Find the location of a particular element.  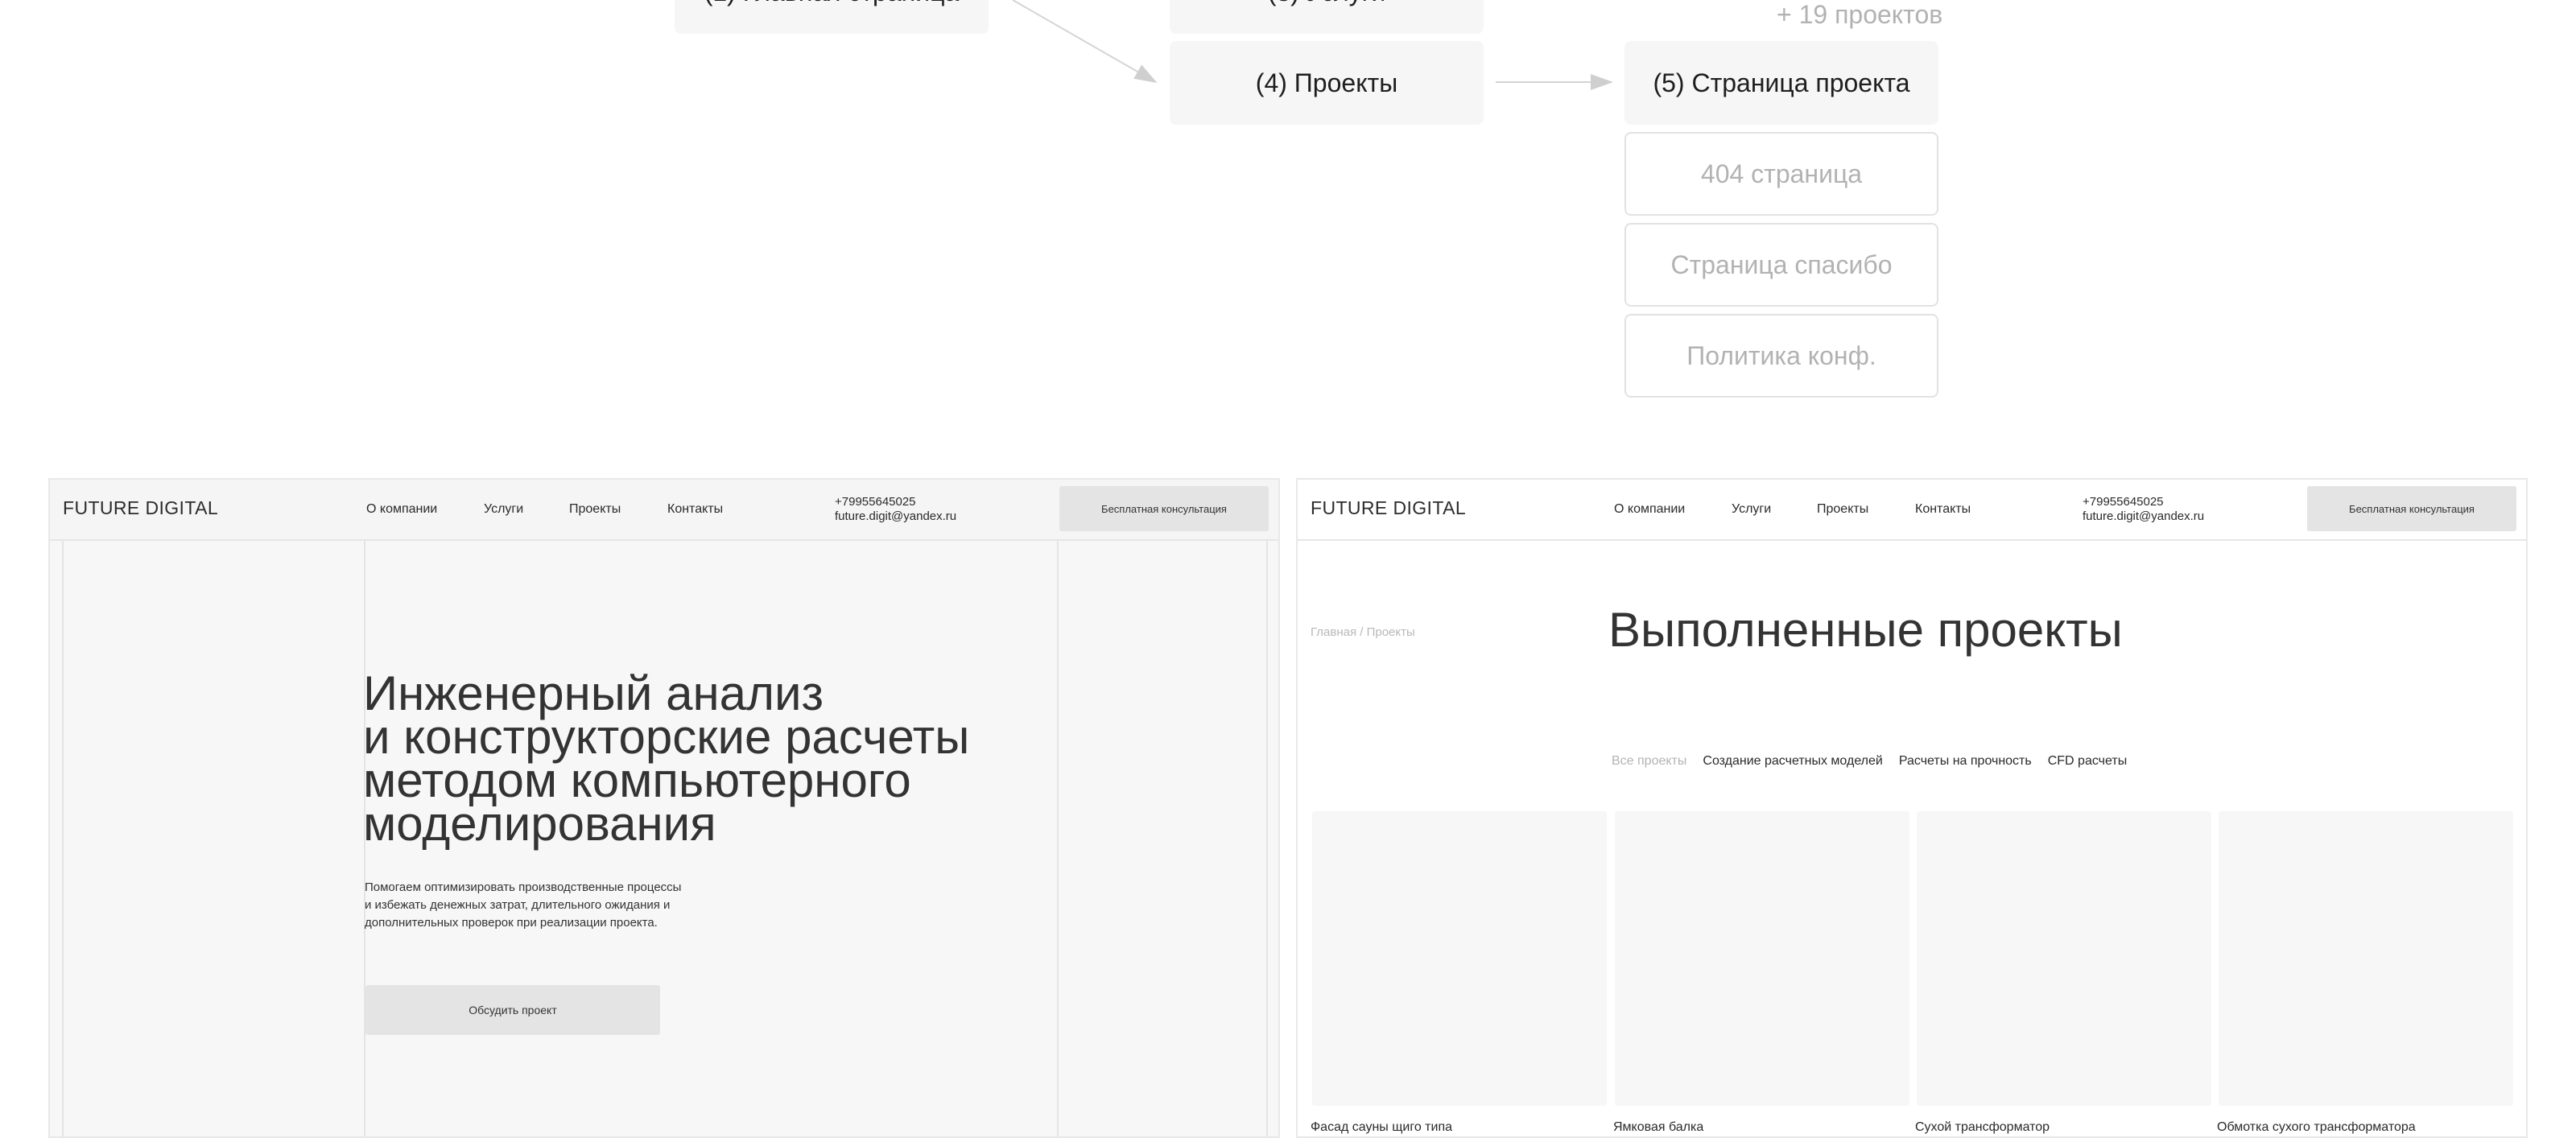

sitemap-node-services: (3) Услуги is located at coordinates (1327, 17).